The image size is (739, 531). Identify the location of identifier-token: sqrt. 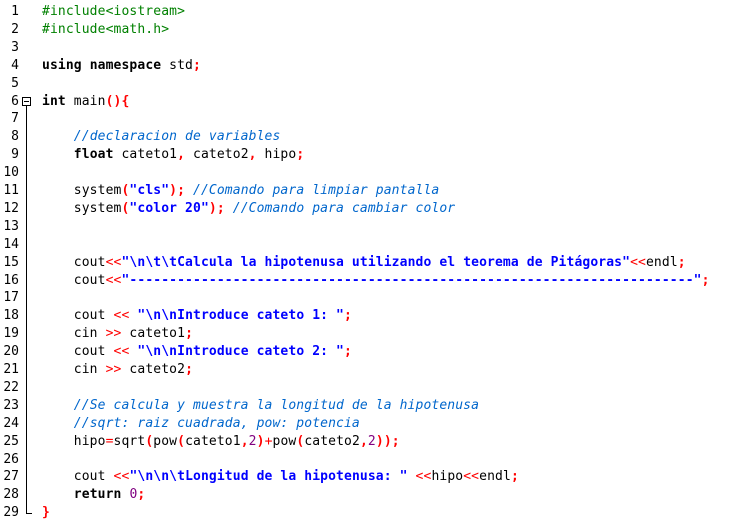
(129, 441).